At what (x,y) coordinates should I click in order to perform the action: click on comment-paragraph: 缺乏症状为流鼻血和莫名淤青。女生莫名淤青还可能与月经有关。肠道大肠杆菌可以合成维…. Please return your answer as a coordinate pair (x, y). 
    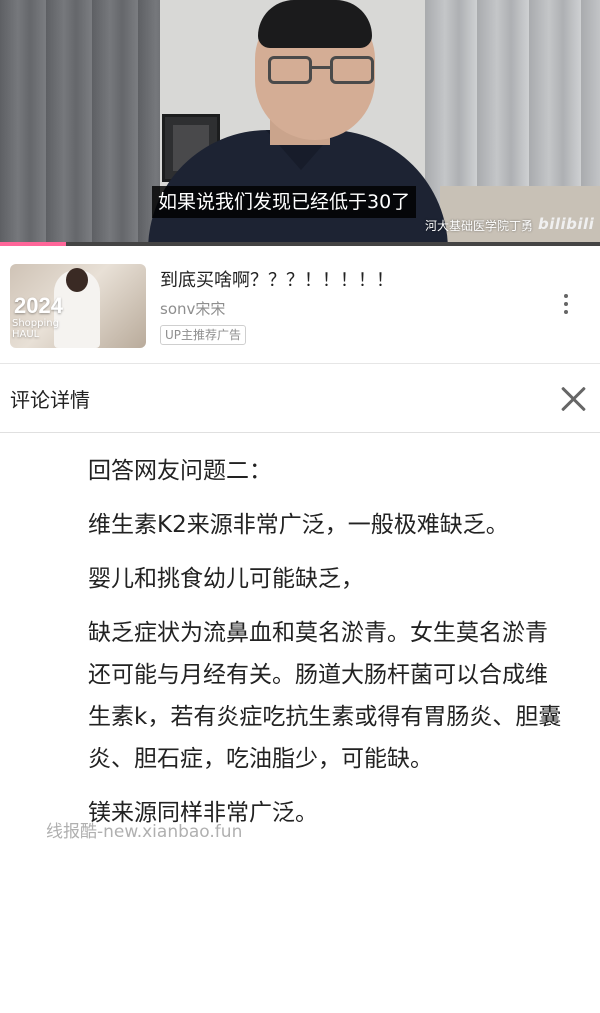
    Looking at the image, I should click on (325, 696).